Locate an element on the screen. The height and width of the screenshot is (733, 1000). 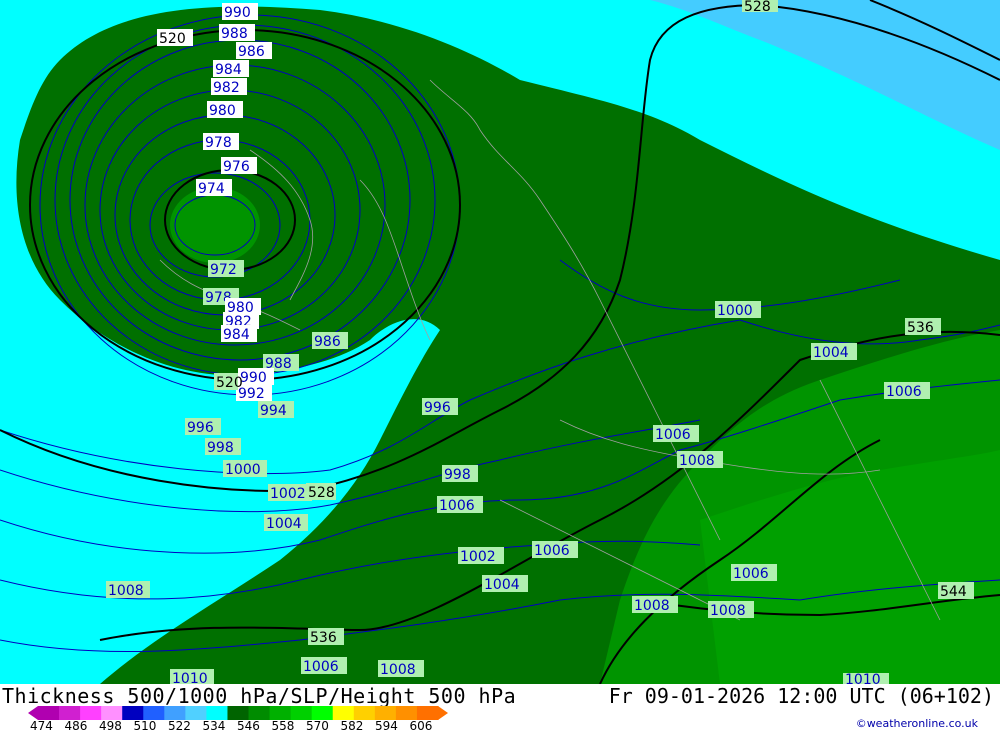
height-label: 520 is located at coordinates (175, 38).